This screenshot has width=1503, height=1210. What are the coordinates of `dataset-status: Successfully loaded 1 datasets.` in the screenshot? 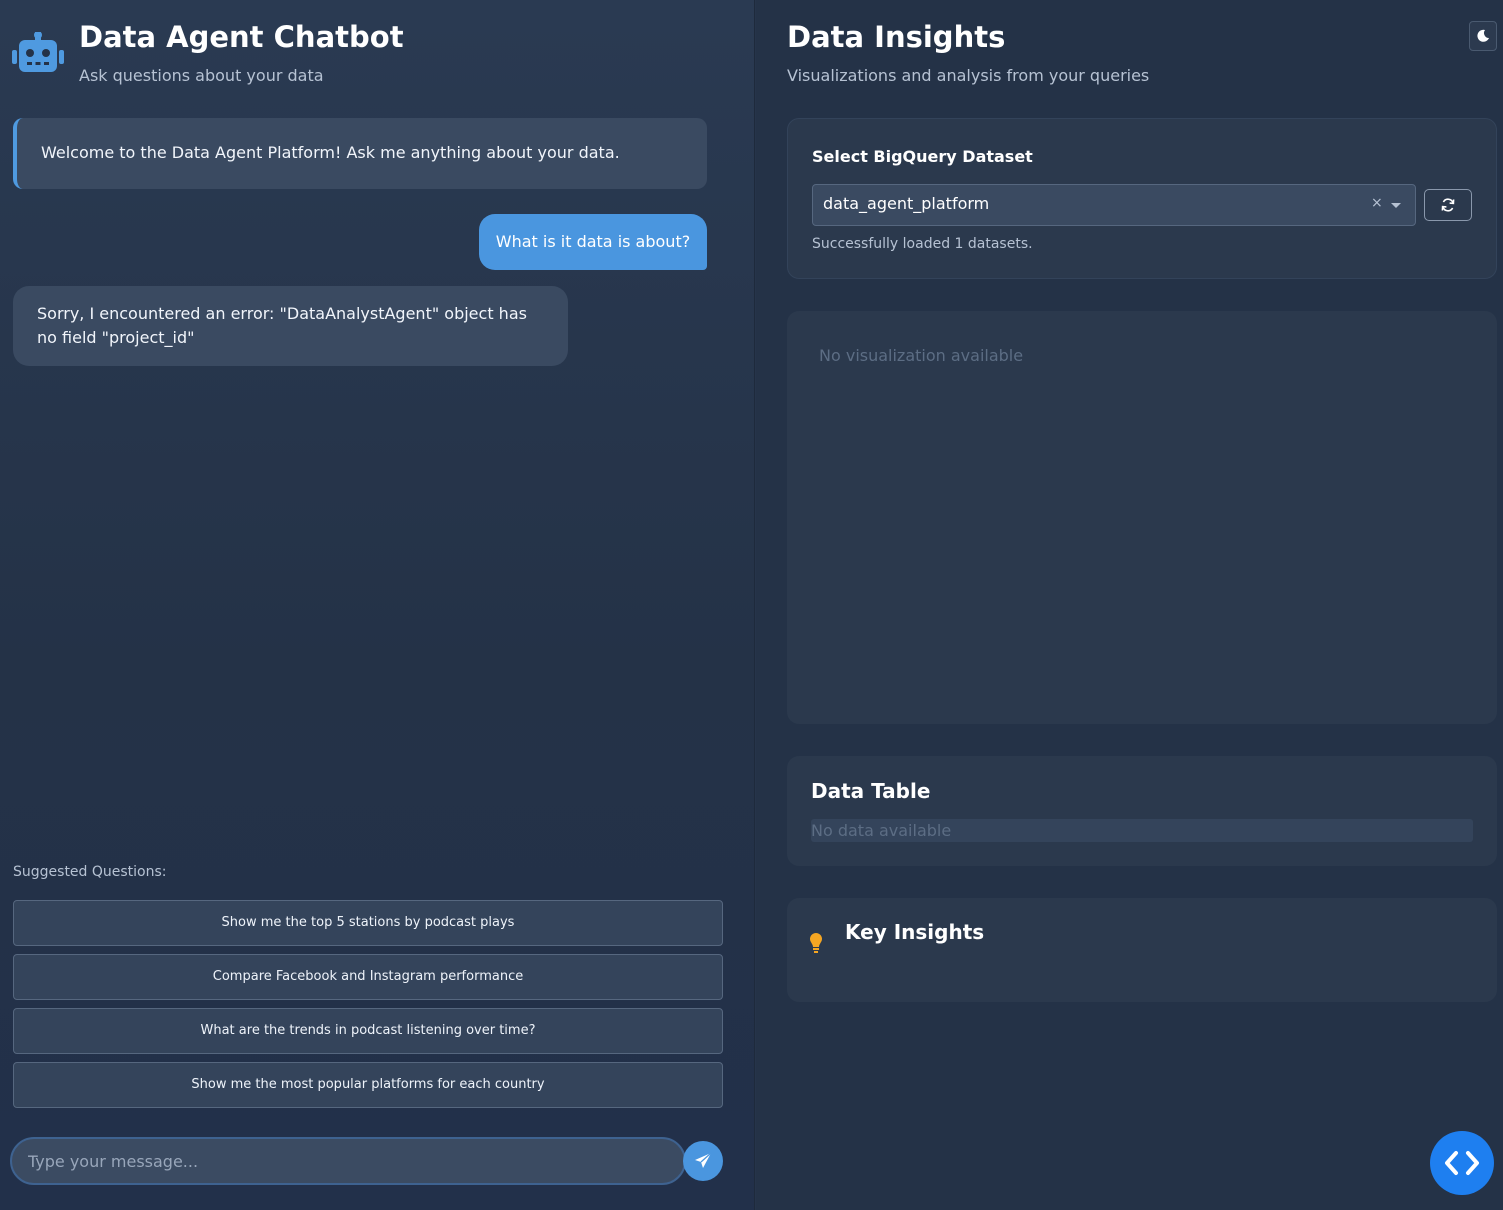 It's located at (922, 244).